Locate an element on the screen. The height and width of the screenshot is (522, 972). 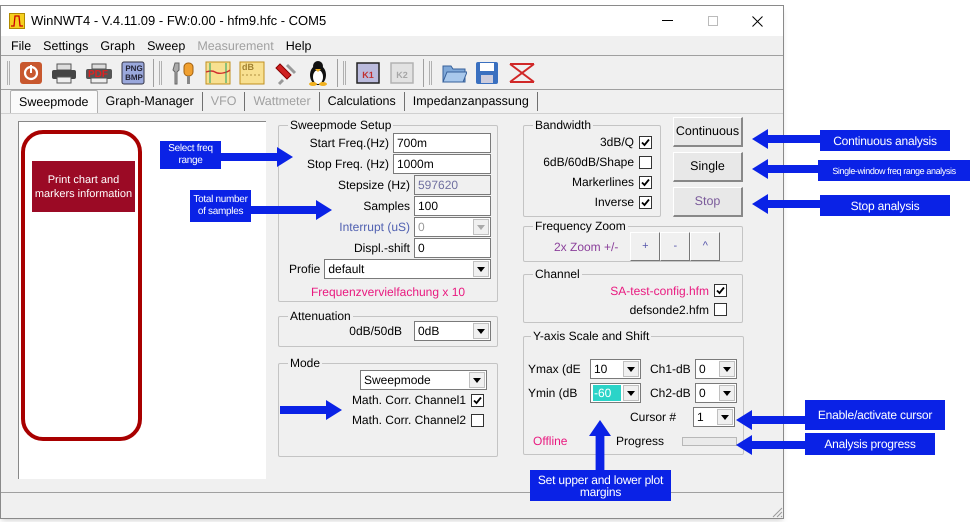
callout-label: Continuous analysis is located at coordinates (885, 140).